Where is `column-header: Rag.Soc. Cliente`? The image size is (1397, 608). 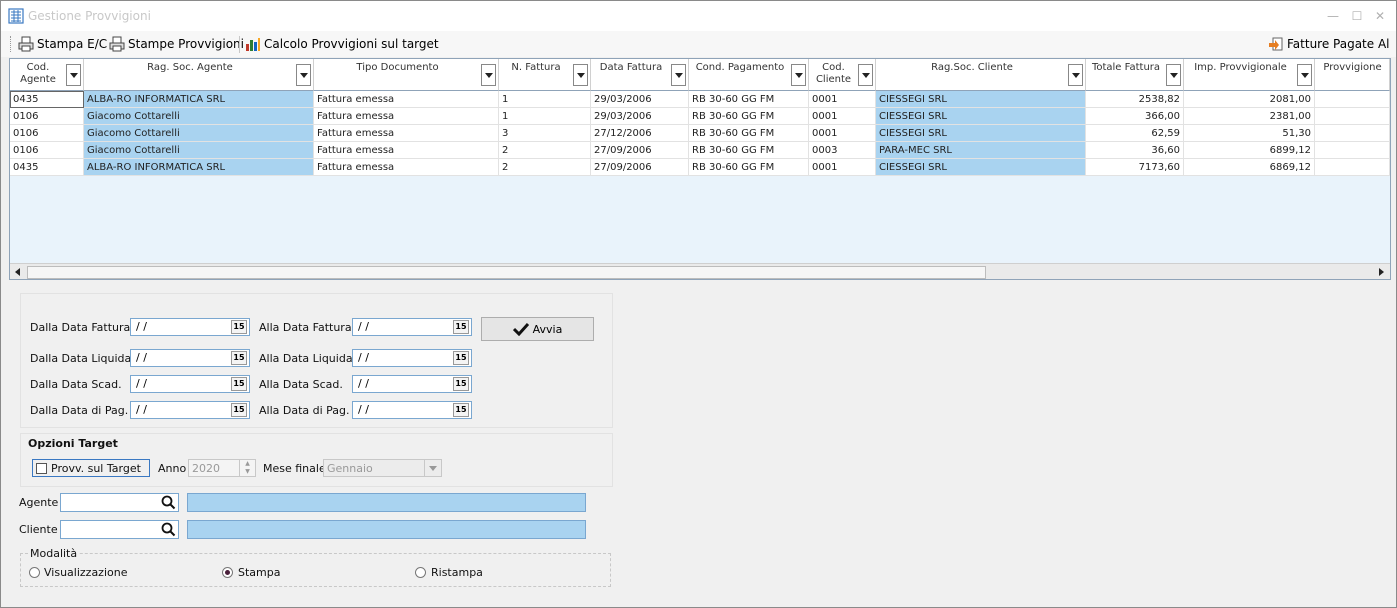
column-header: Rag.Soc. Cliente is located at coordinates (981, 75).